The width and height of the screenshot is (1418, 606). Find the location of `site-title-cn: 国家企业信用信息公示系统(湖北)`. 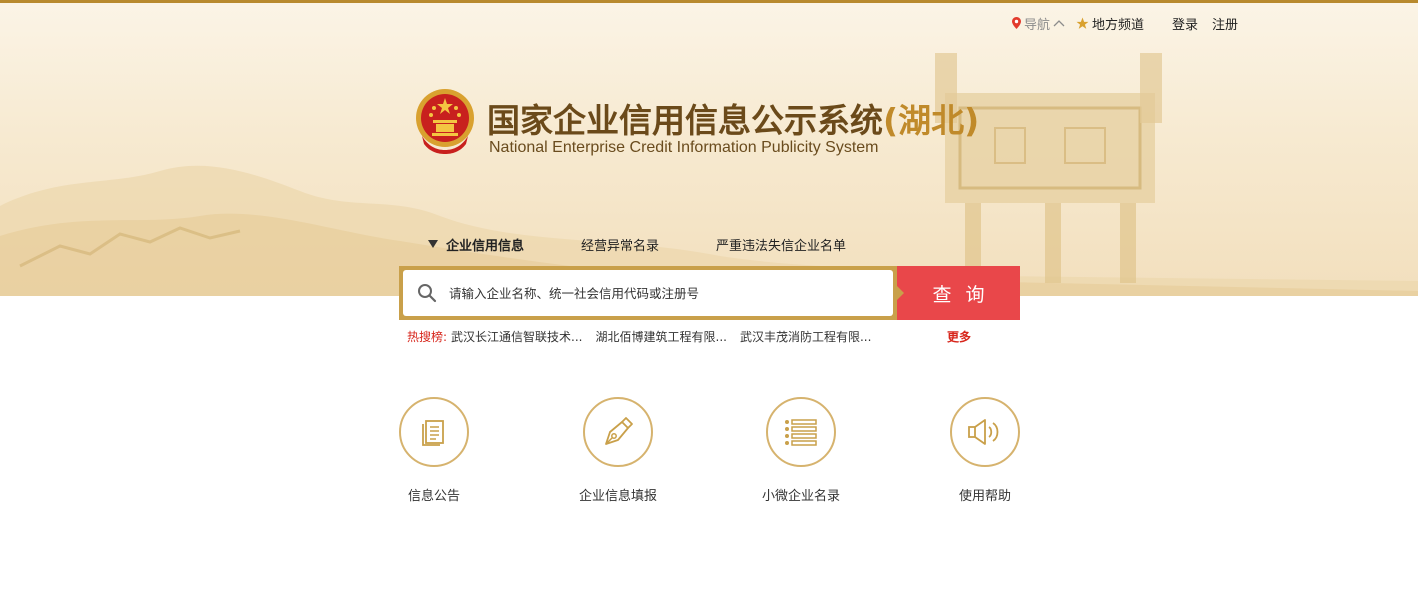

site-title-cn: 国家企业信用信息公示系统(湖北) is located at coordinates (733, 118).